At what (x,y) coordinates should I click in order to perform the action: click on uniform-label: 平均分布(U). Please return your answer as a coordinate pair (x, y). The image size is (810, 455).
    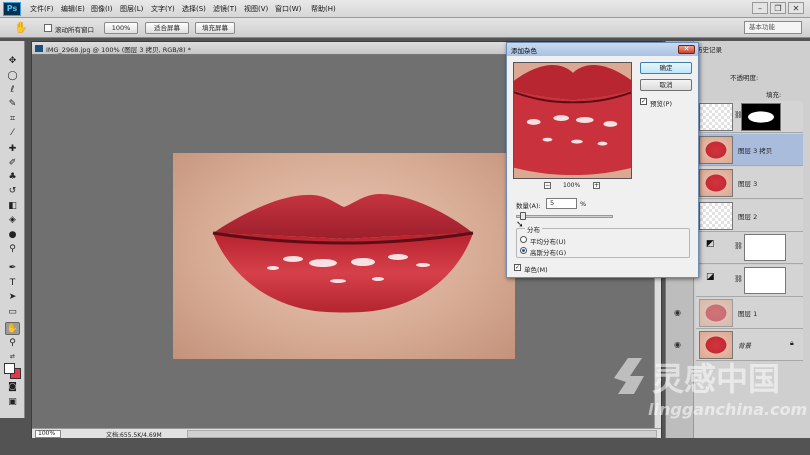
    Looking at the image, I should click on (548, 242).